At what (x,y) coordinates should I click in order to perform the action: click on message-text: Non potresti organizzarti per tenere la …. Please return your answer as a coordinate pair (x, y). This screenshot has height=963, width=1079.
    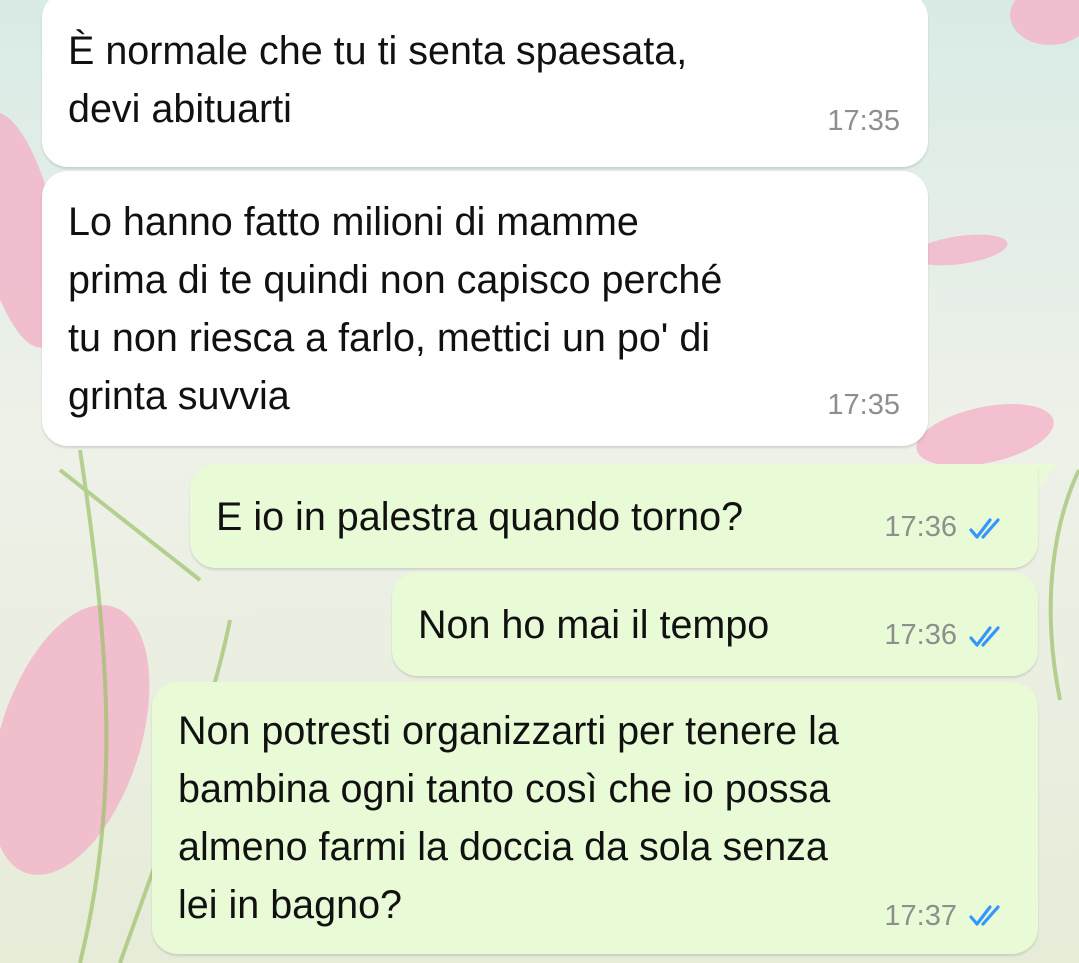
    Looking at the image, I should click on (508, 818).